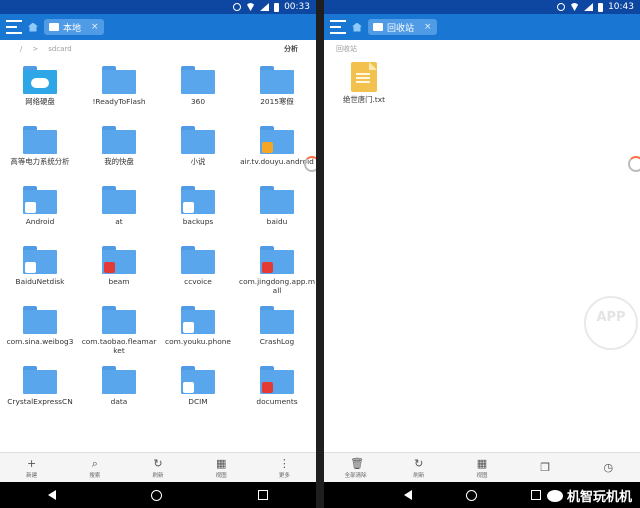 The width and height of the screenshot is (640, 508). Describe the element at coordinates (158, 7) in the screenshot. I see `status-bar: 00:33` at that location.